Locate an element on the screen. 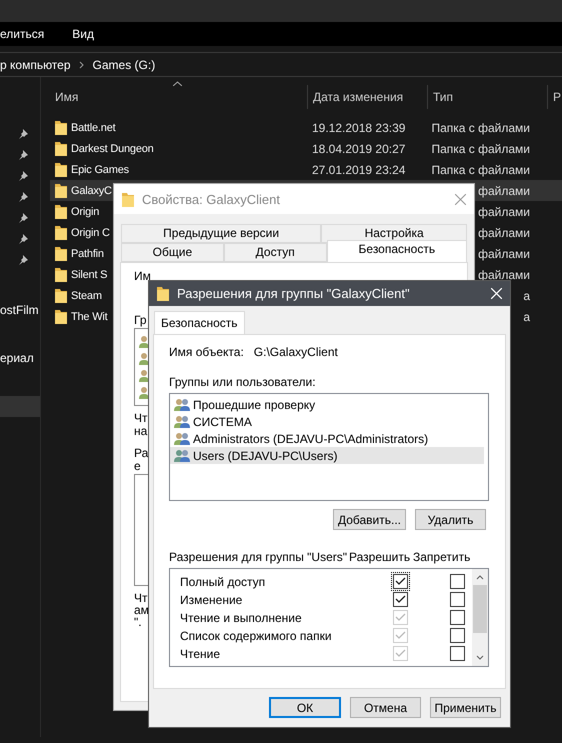  file-name: GalaxyC is located at coordinates (91, 190).